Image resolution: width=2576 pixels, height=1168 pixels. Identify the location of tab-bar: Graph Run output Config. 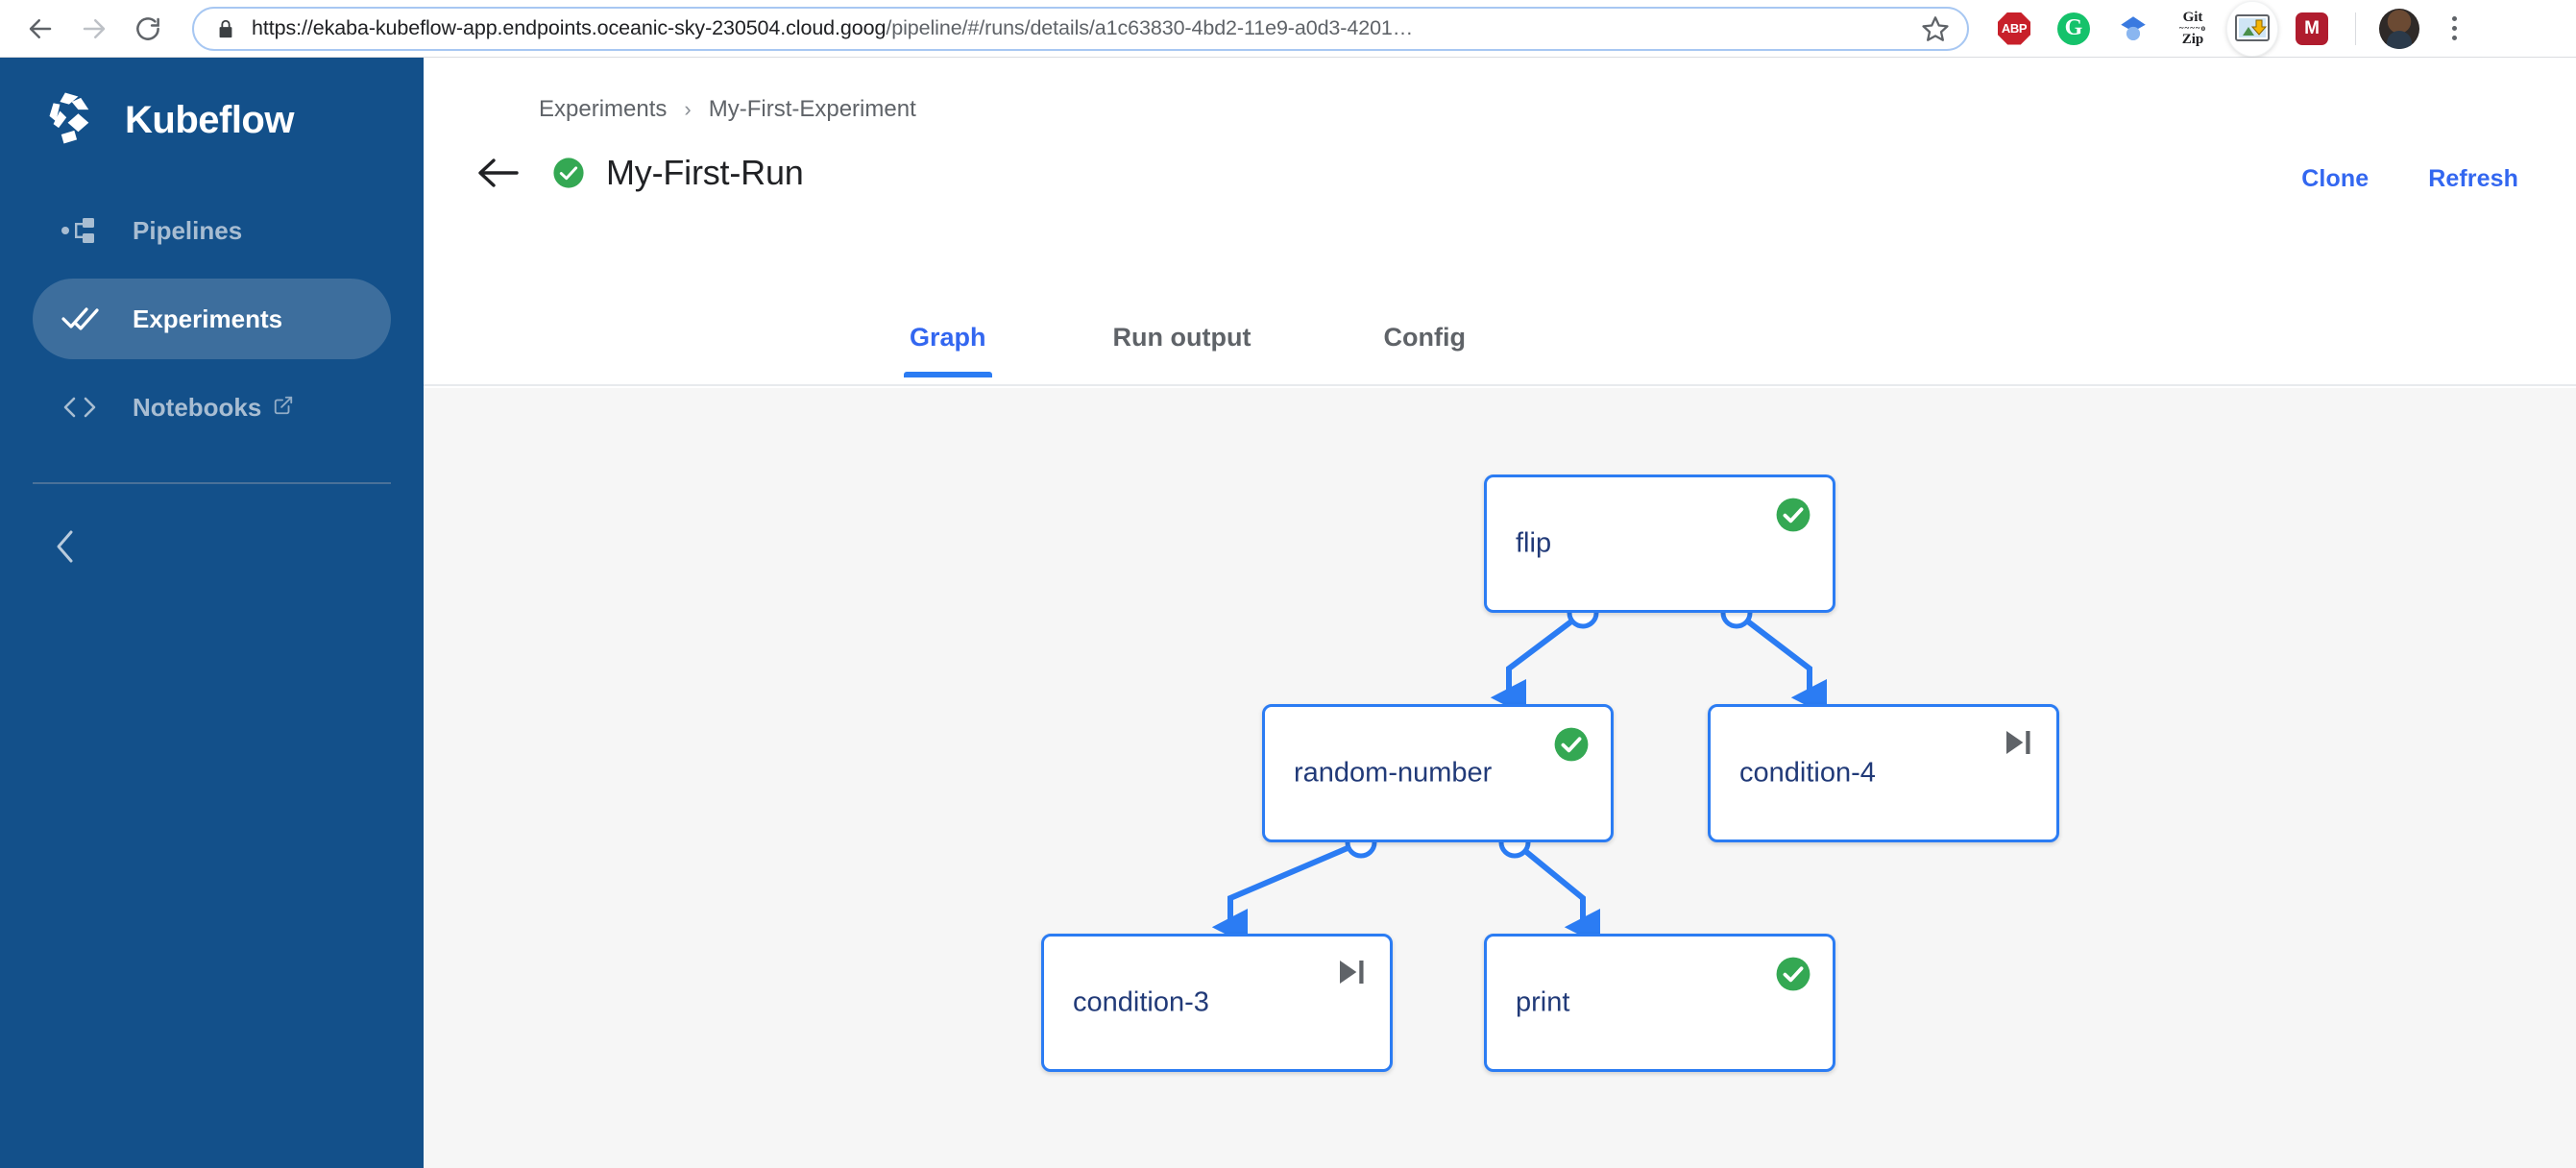
(1500, 345).